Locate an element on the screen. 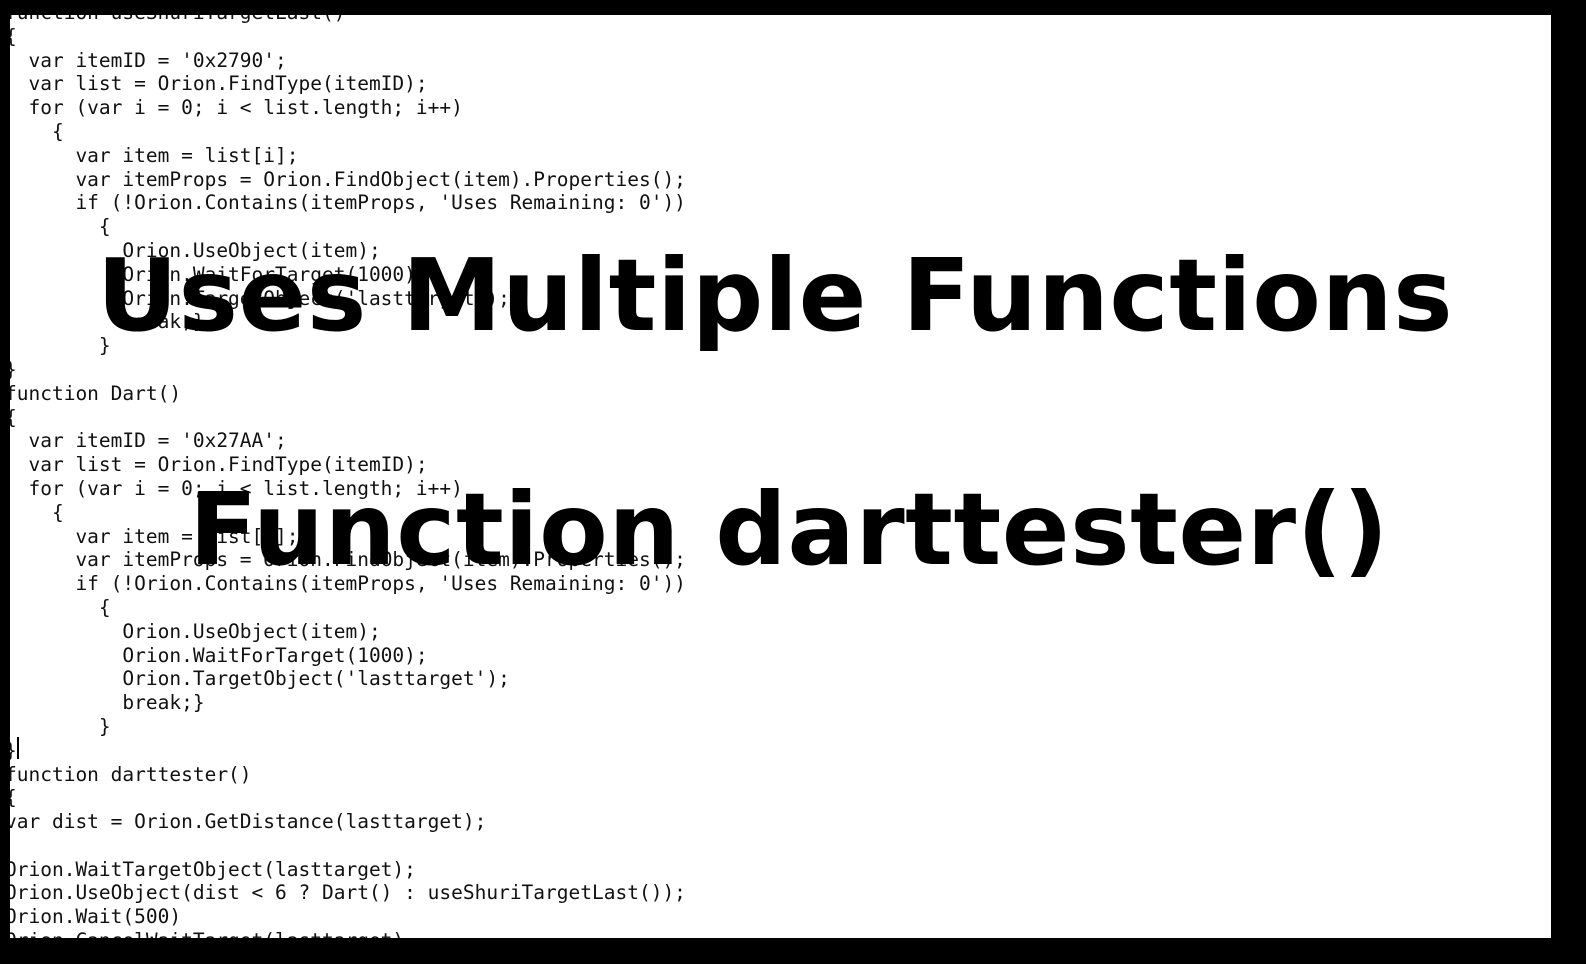 This screenshot has height=964, width=1586. code-line: Orion.WaitTargetObject(lasttarget); is located at coordinates (213, 869).